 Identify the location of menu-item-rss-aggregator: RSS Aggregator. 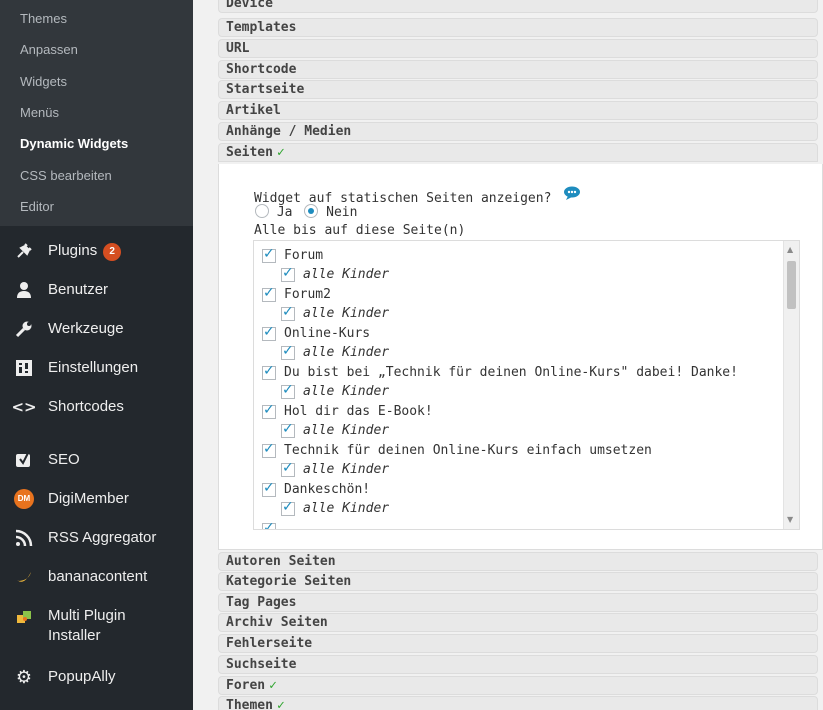
(96, 538).